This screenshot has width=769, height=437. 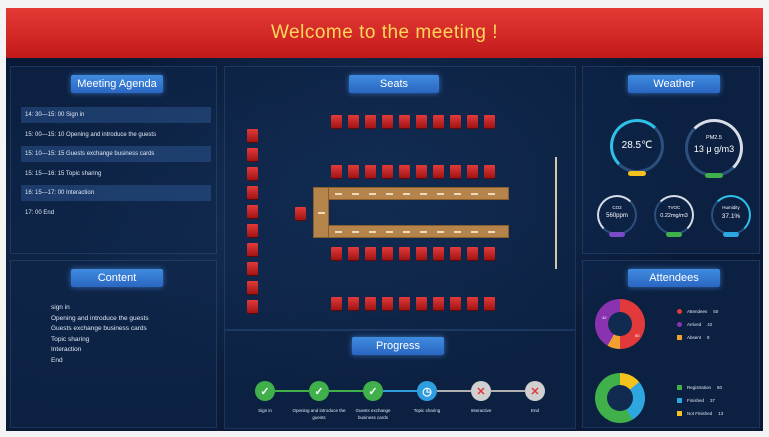 What do you see at coordinates (99, 328) in the screenshot?
I see `content-item: Guests exchange business cards` at bounding box center [99, 328].